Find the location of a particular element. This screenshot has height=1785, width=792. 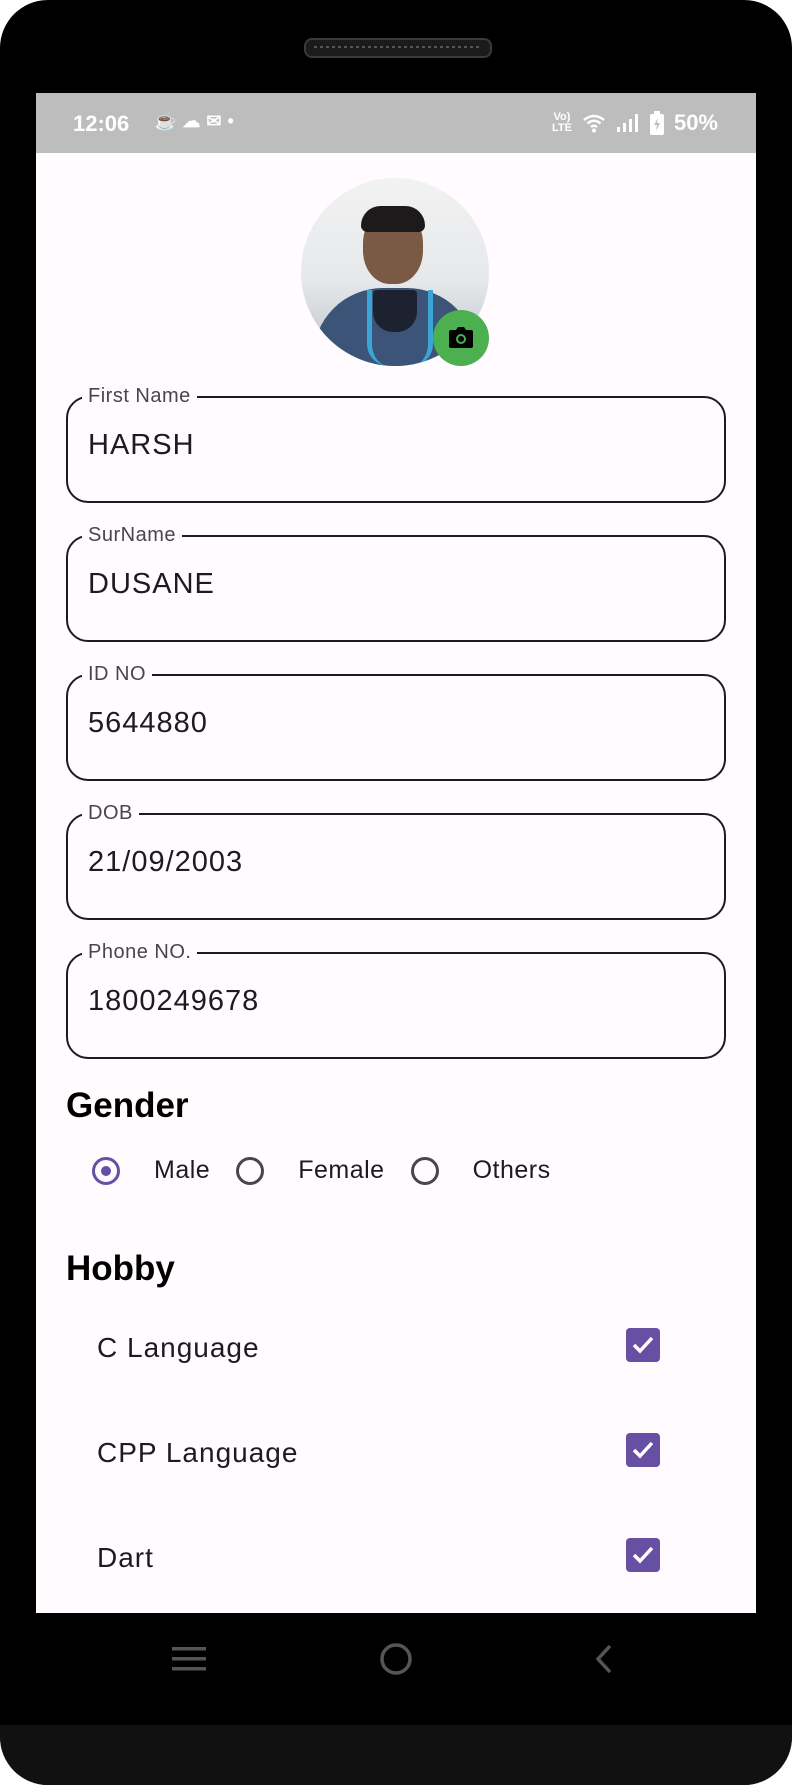

avatar-lanyard is located at coordinates (400, 328).